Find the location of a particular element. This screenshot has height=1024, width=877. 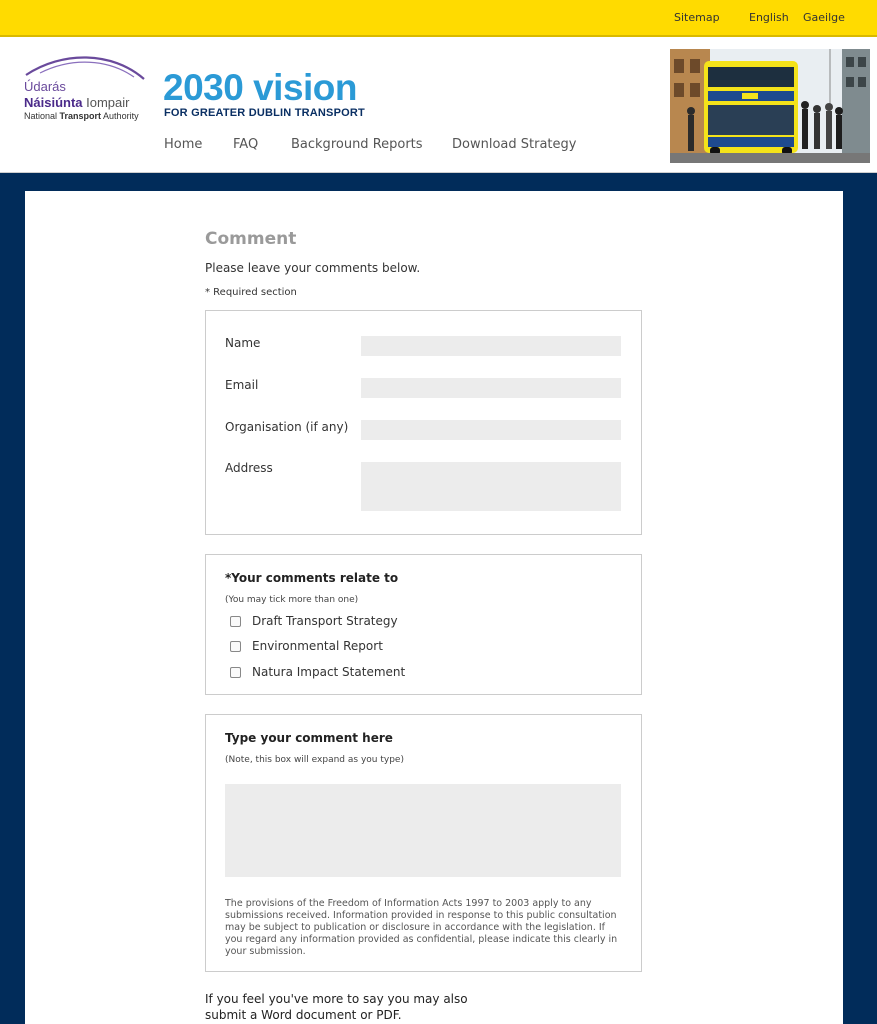

organisation-label: Organisation (if any) is located at coordinates (287, 427).